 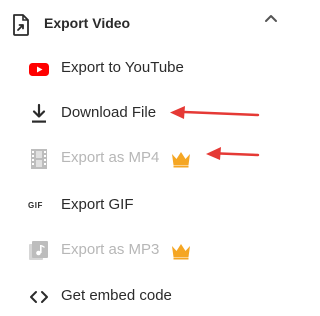 I want to click on download-icon, so click(x=39, y=113).